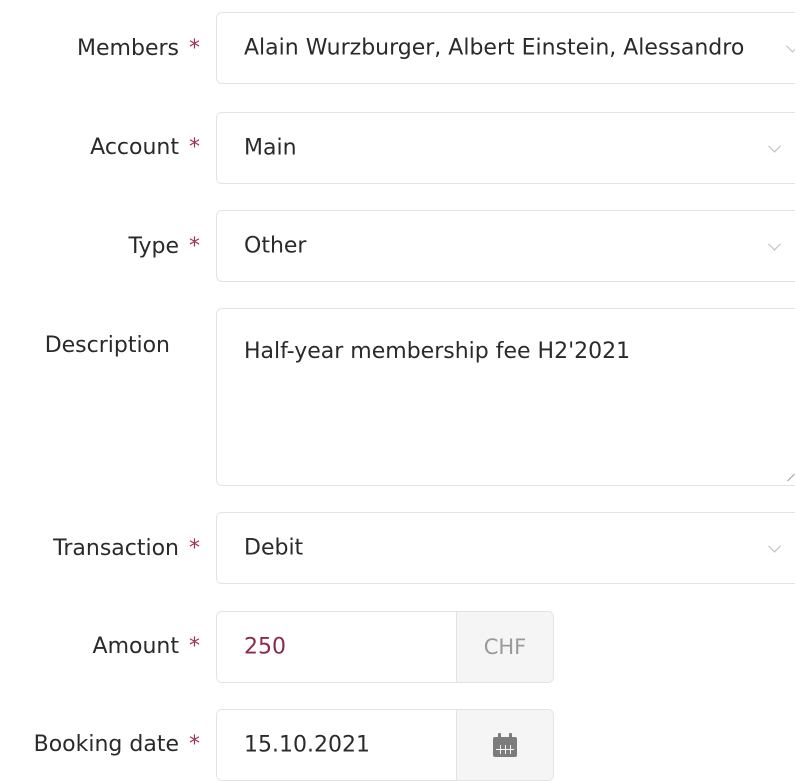 Image resolution: width=795 pixels, height=781 pixels. Describe the element at coordinates (128, 48) in the screenshot. I see `members-label-text: Members` at that location.